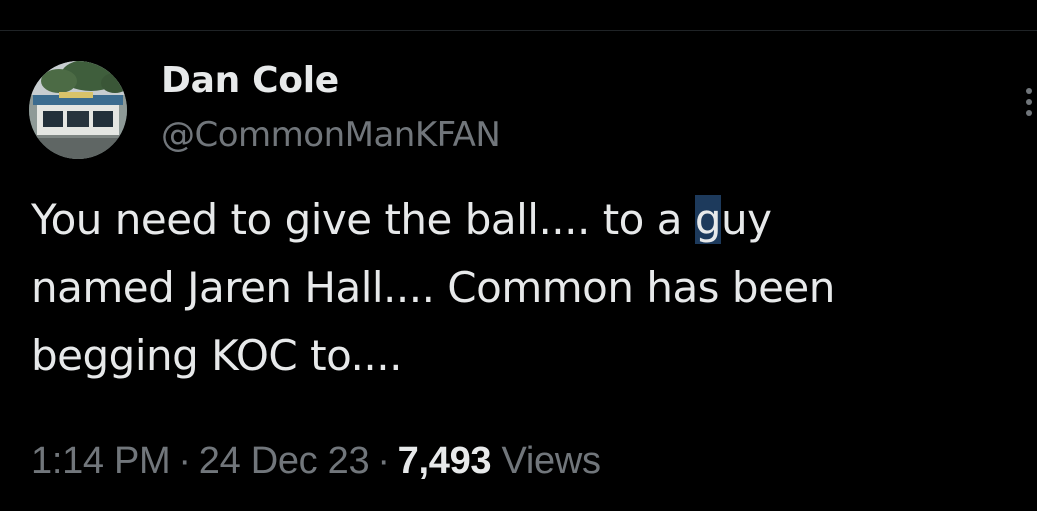 The height and width of the screenshot is (511, 1037). What do you see at coordinates (551, 461) in the screenshot?
I see `views-label: Views` at bounding box center [551, 461].